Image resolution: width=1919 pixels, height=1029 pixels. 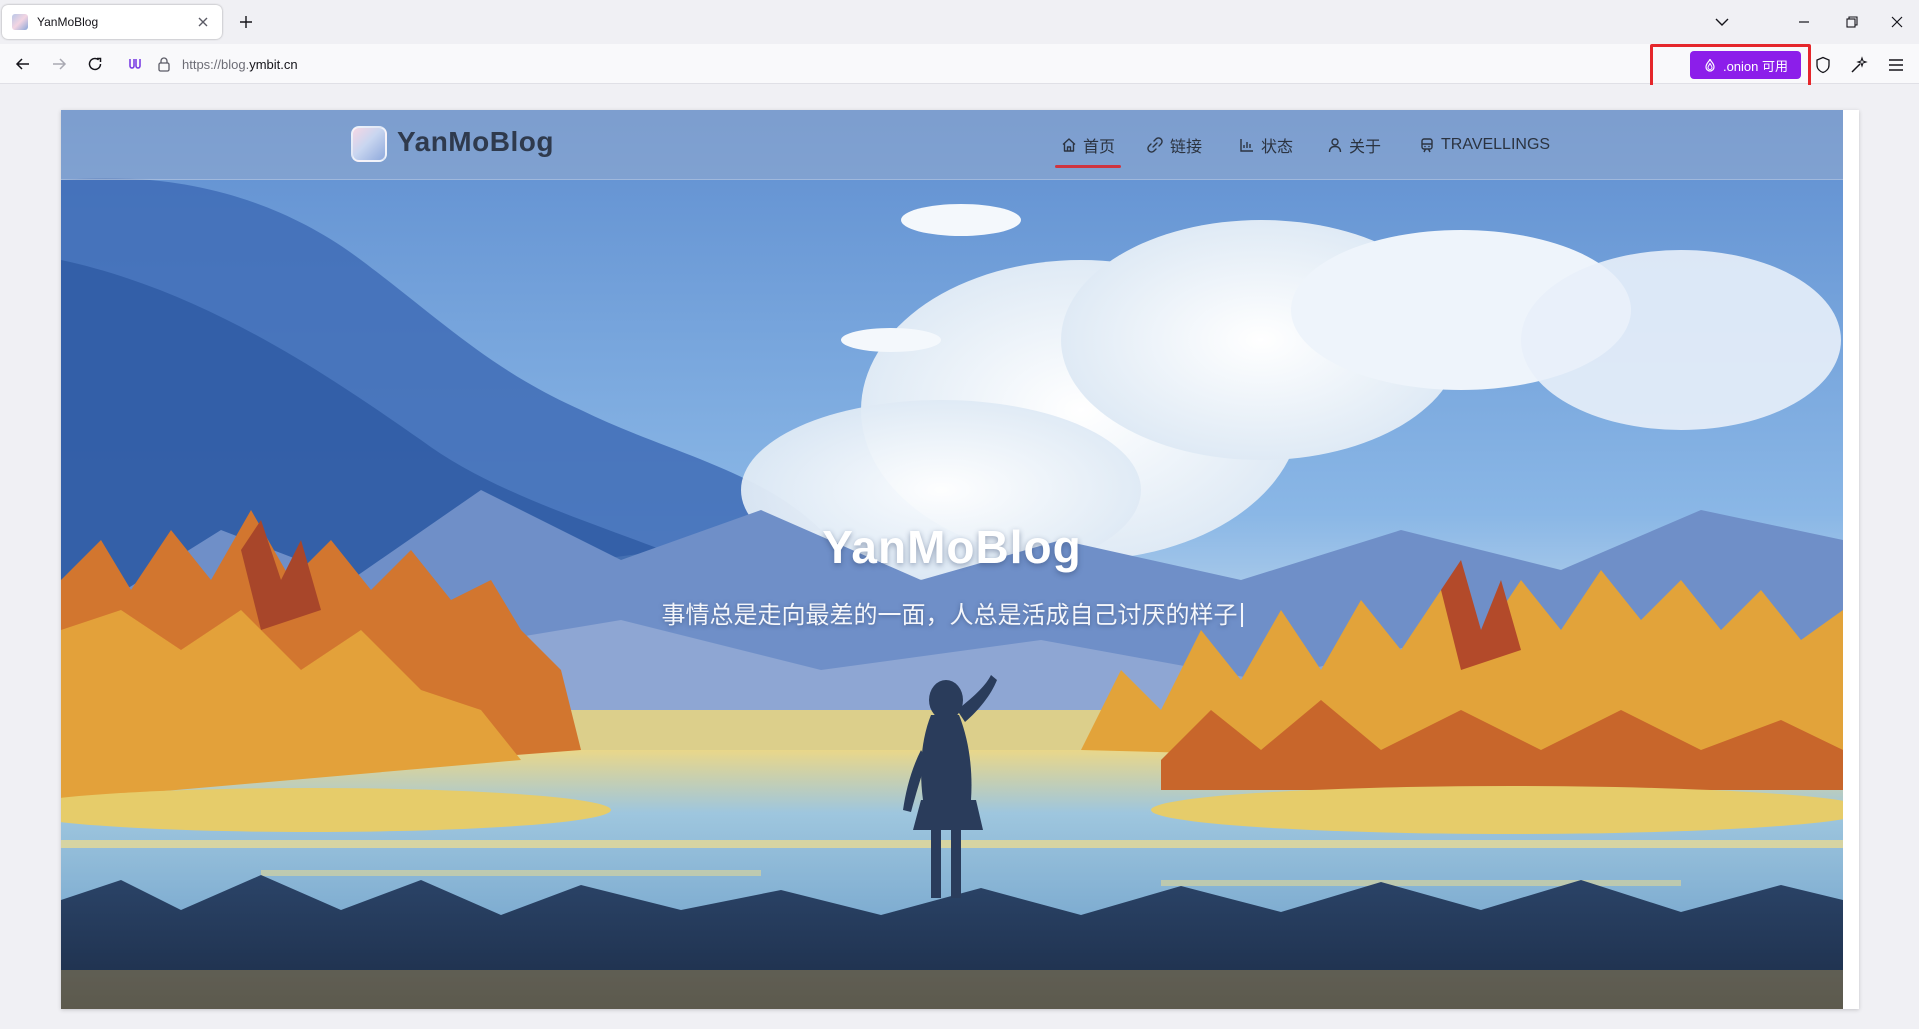 I want to click on navigation-toolbar: https://blog.ymbit.cn, so click(x=959, y=64).